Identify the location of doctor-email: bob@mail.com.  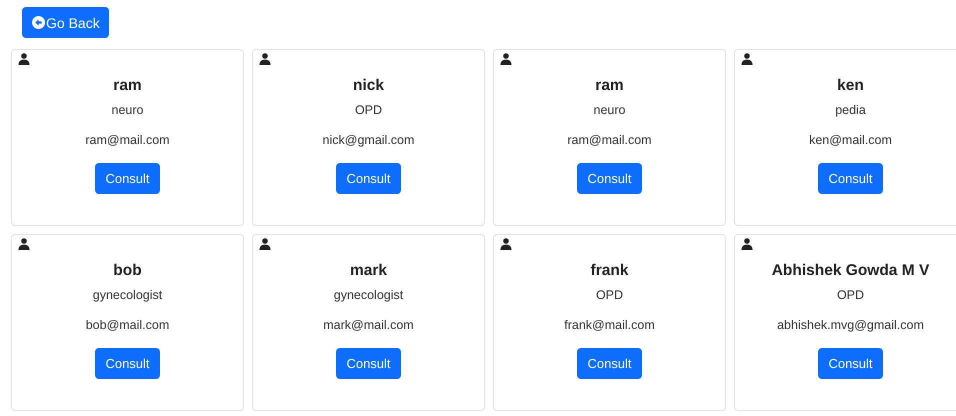
(128, 325).